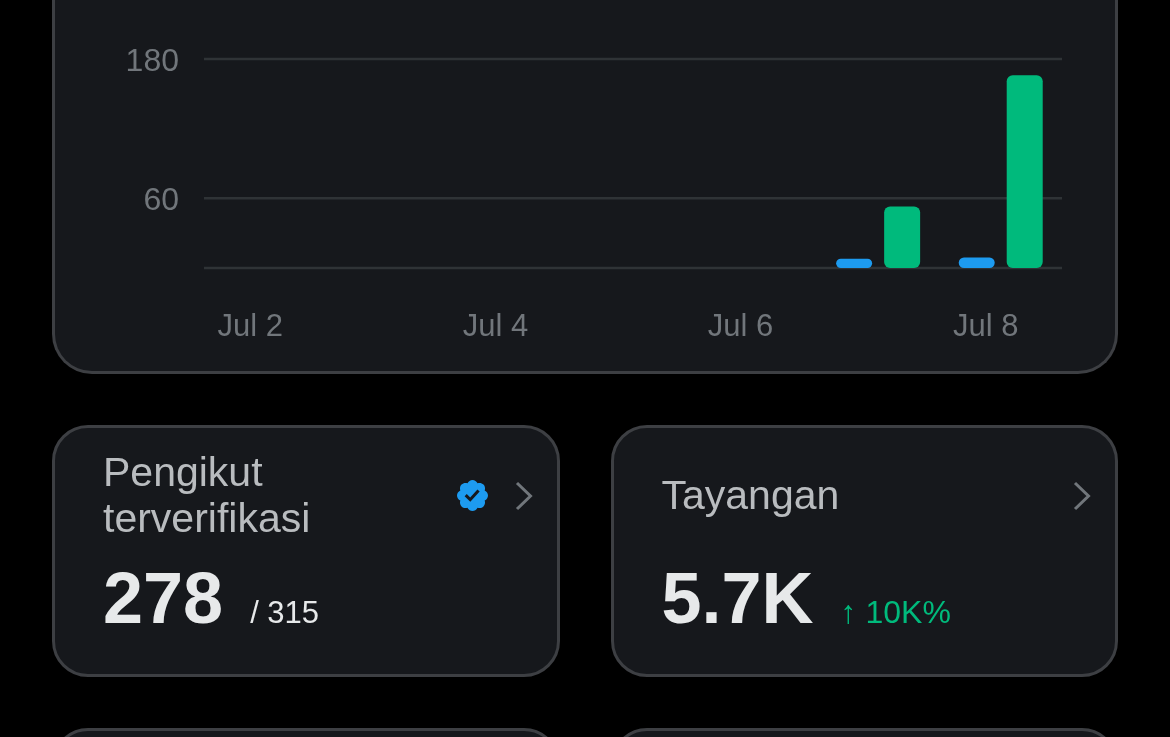  Describe the element at coordinates (750, 495) in the screenshot. I see `stat-title: Tayangan` at that location.